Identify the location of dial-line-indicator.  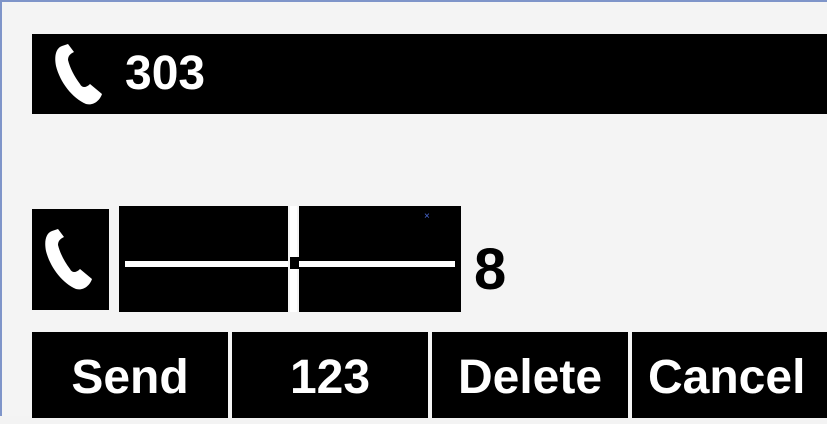
(70, 259).